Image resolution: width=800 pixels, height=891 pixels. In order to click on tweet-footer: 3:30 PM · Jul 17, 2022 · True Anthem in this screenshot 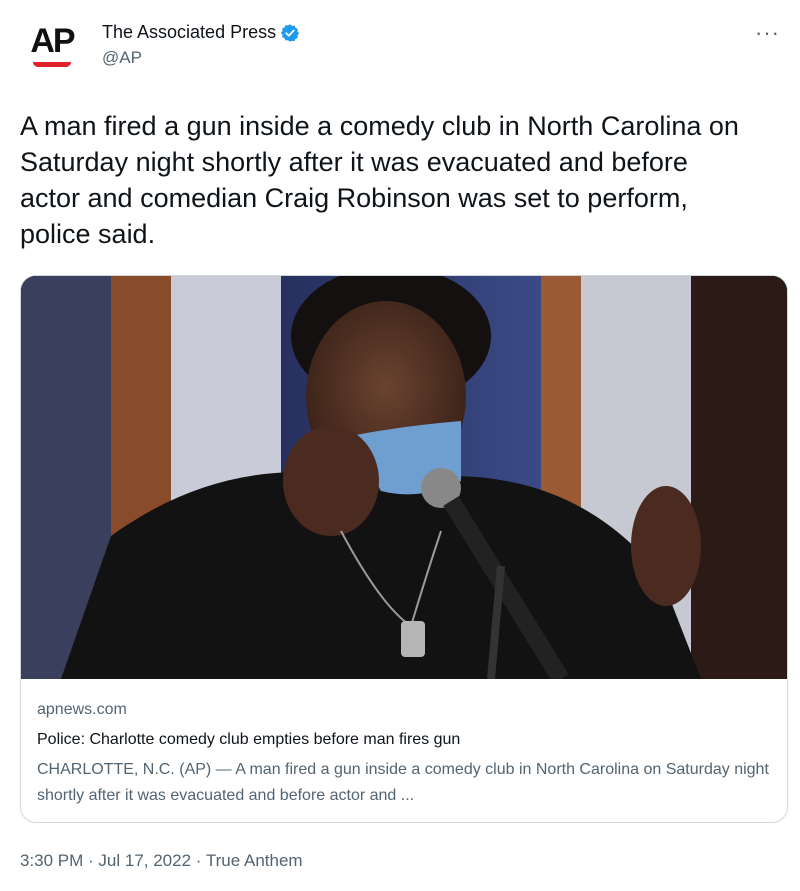, I will do `click(161, 861)`.